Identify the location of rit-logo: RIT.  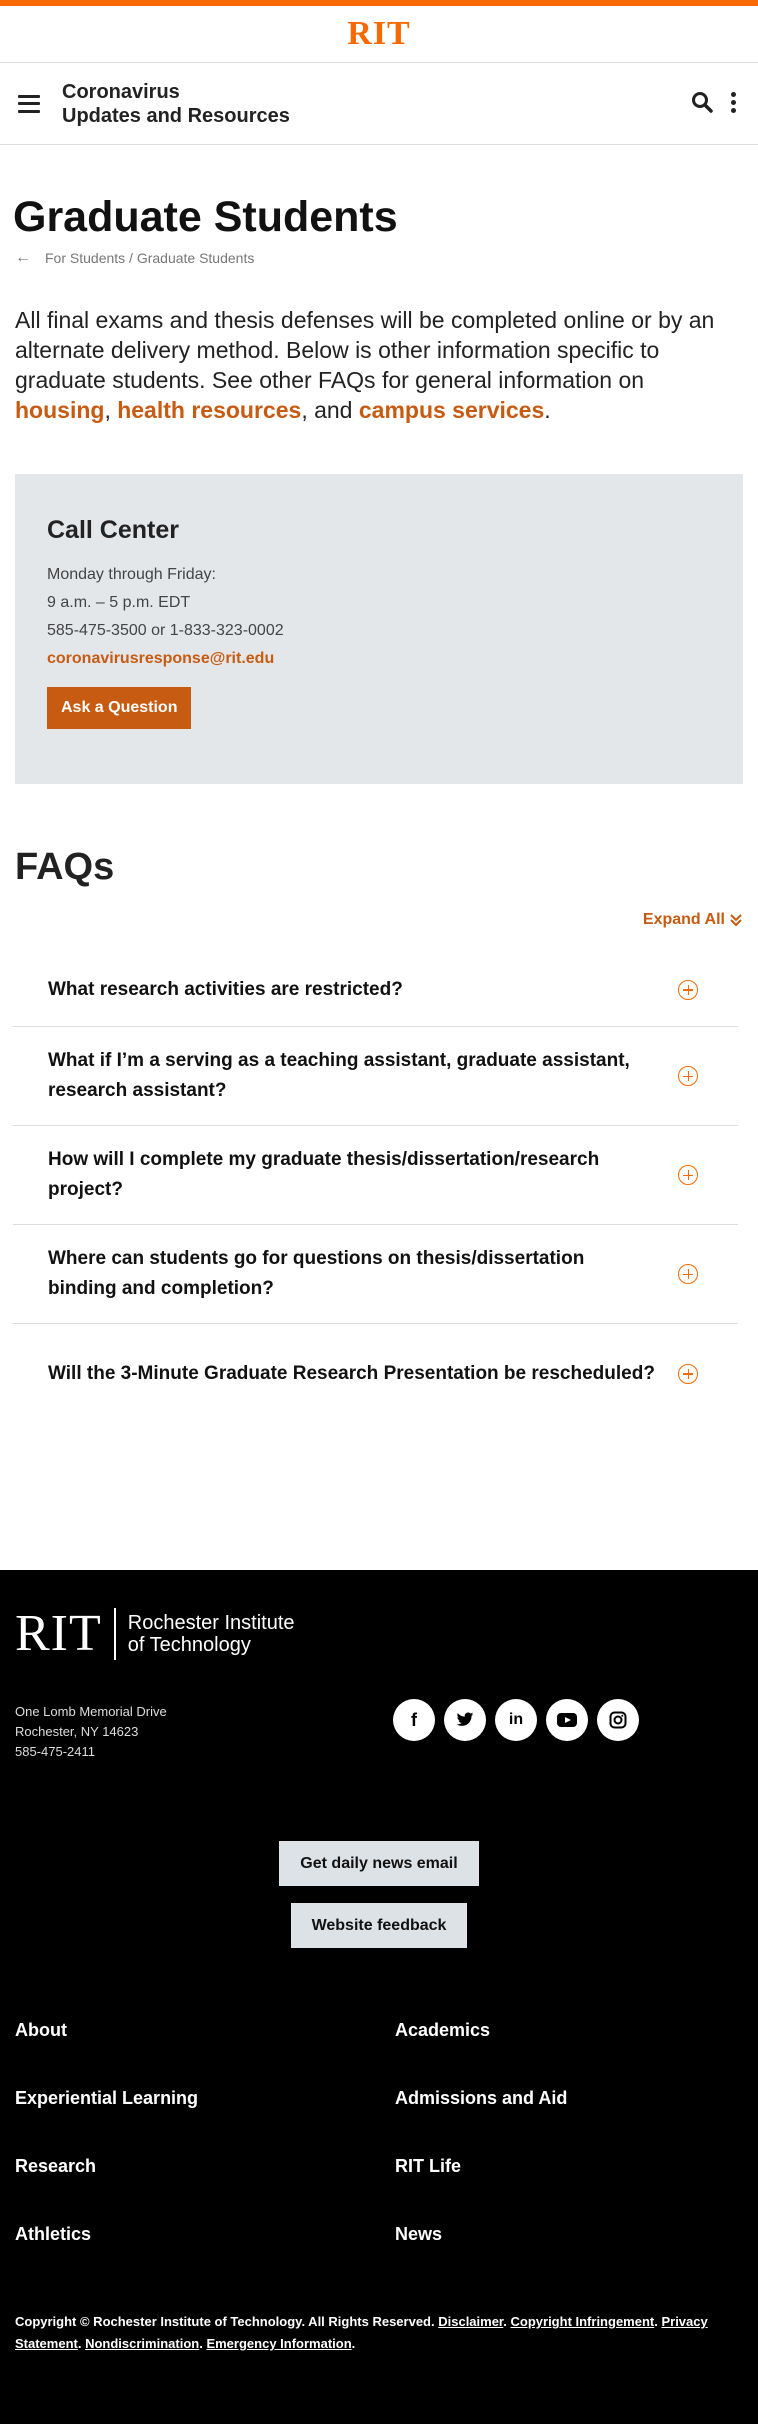
(378, 34).